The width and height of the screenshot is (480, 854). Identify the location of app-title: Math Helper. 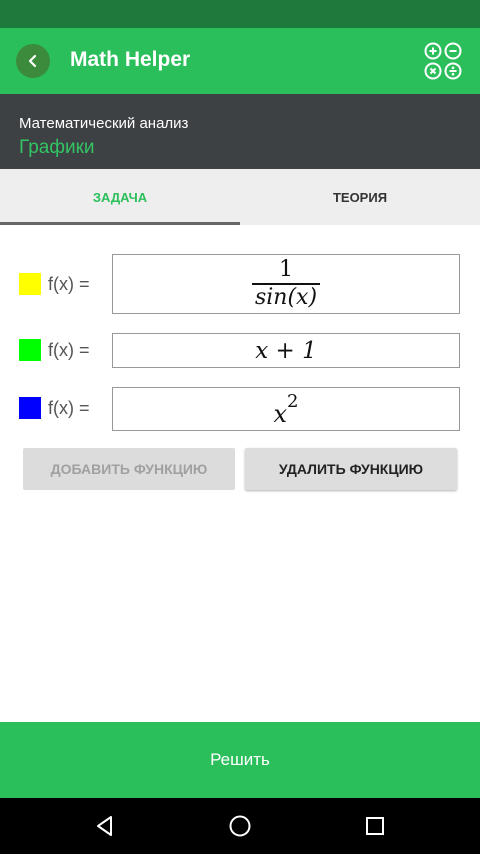
(130, 59).